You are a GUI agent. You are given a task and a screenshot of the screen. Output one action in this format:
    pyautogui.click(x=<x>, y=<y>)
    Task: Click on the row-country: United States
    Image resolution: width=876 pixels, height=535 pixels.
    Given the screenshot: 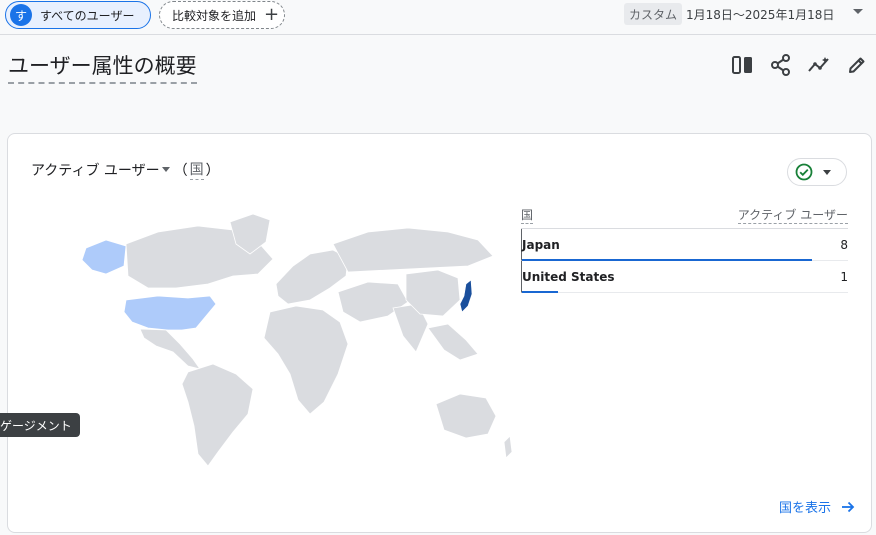 What is the action you would take?
    pyautogui.click(x=568, y=276)
    